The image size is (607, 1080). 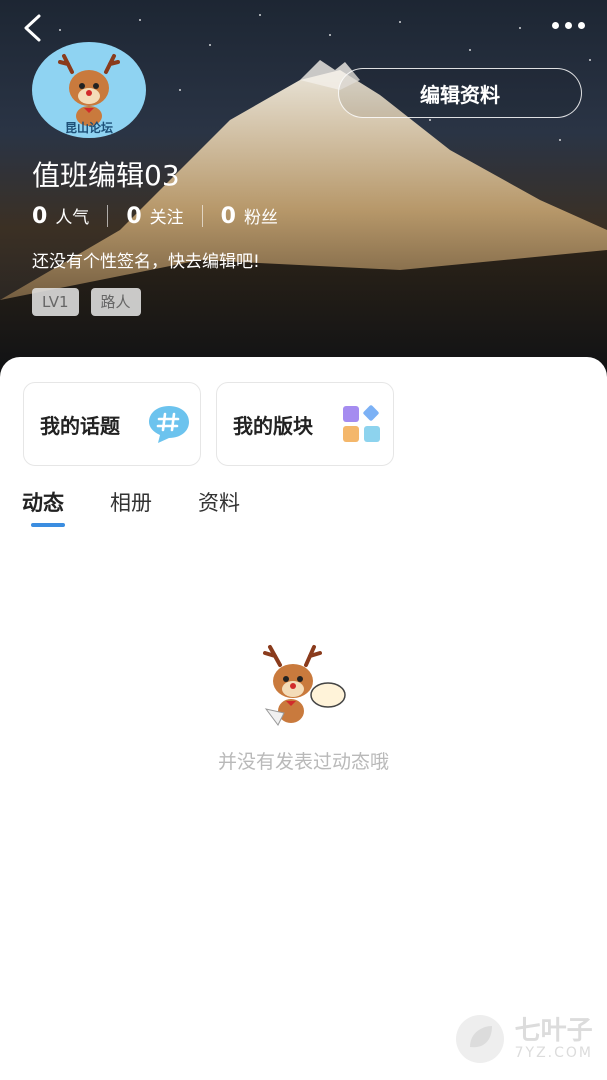 I want to click on tab-info: 资料, so click(x=219, y=507).